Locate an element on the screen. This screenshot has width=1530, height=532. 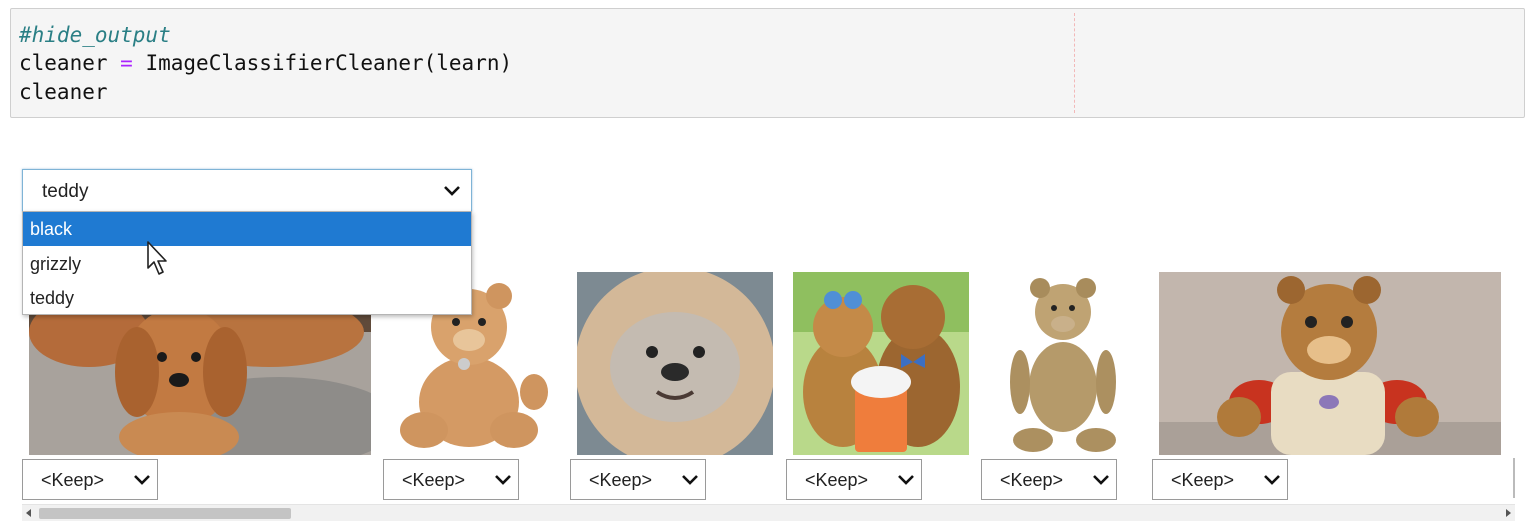
bear-toy-image is located at coordinates (1330, 363).